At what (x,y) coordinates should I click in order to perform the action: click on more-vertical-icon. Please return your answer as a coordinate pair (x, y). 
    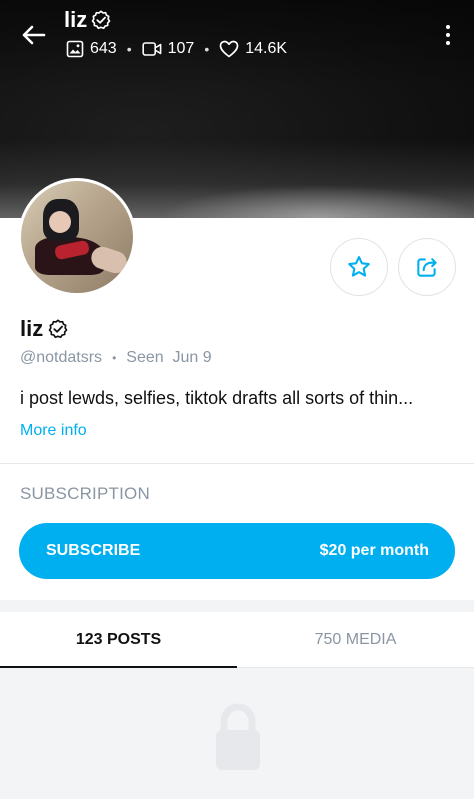
    Looking at the image, I should click on (448, 27).